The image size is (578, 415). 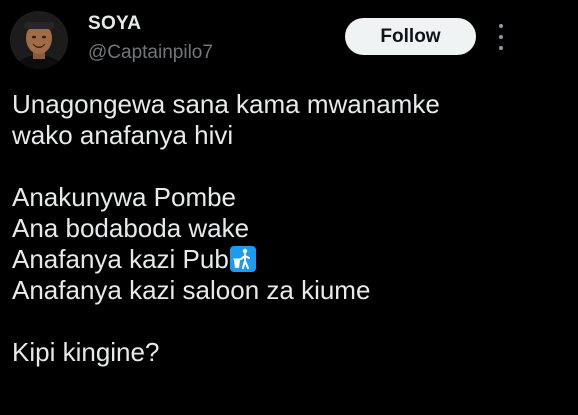 What do you see at coordinates (124, 197) in the screenshot?
I see `tweet-line: Anakunywa Pombe` at bounding box center [124, 197].